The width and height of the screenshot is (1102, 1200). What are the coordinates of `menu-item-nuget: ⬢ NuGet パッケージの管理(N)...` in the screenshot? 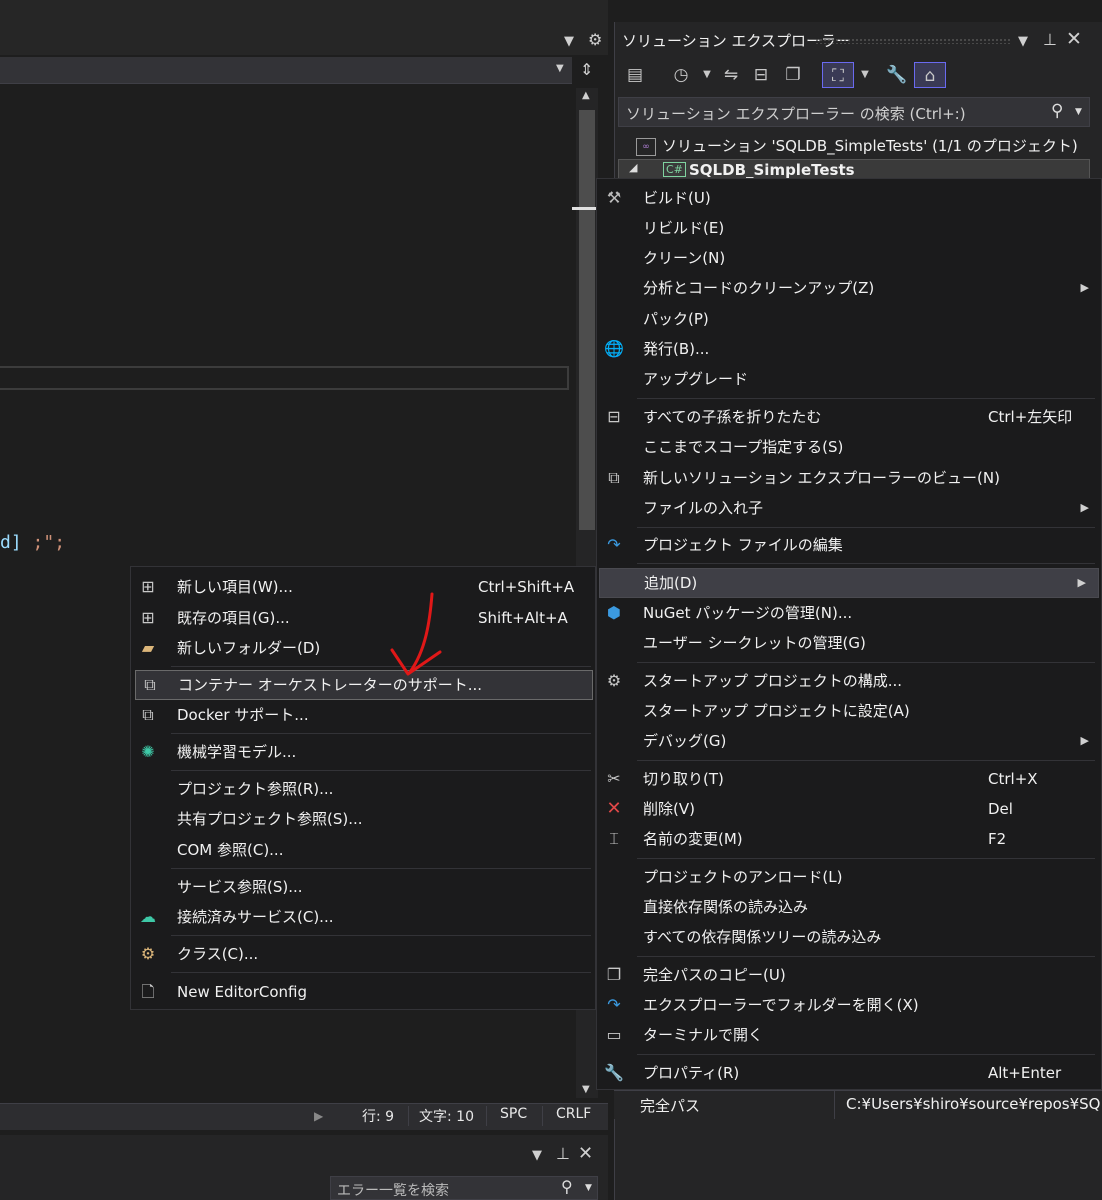 It's located at (849, 613).